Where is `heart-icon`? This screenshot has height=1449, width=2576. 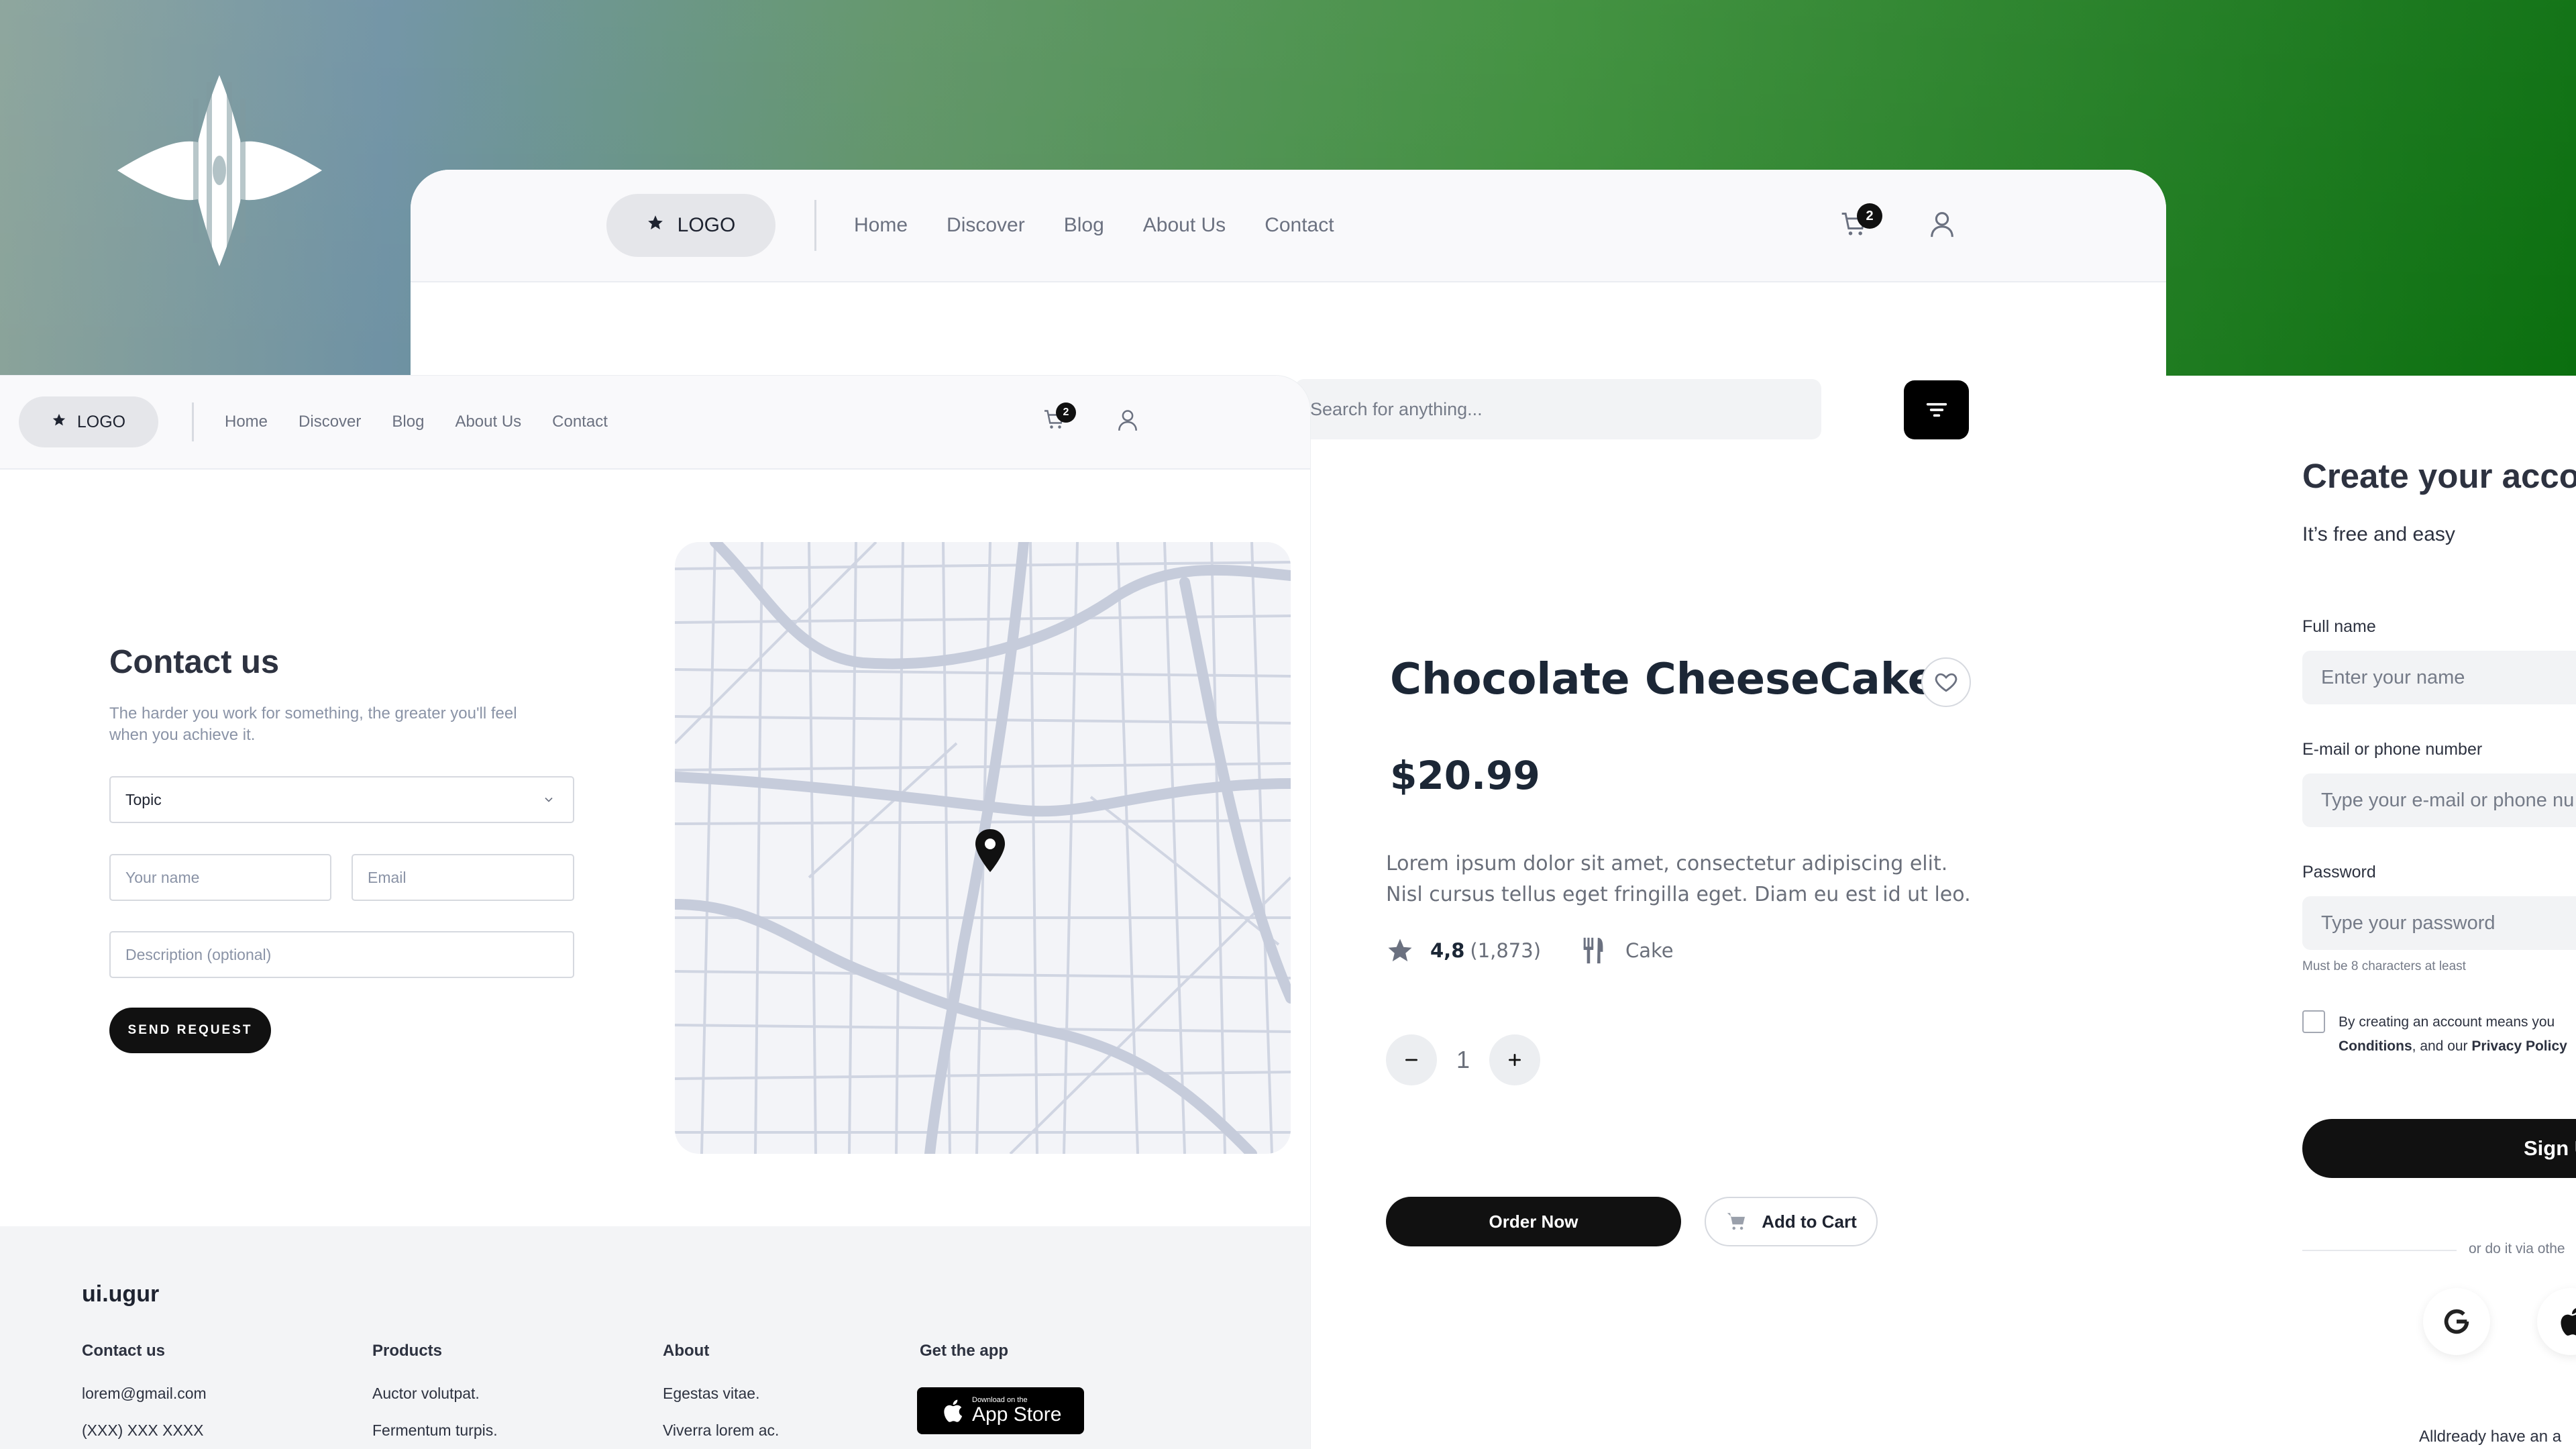 heart-icon is located at coordinates (1946, 682).